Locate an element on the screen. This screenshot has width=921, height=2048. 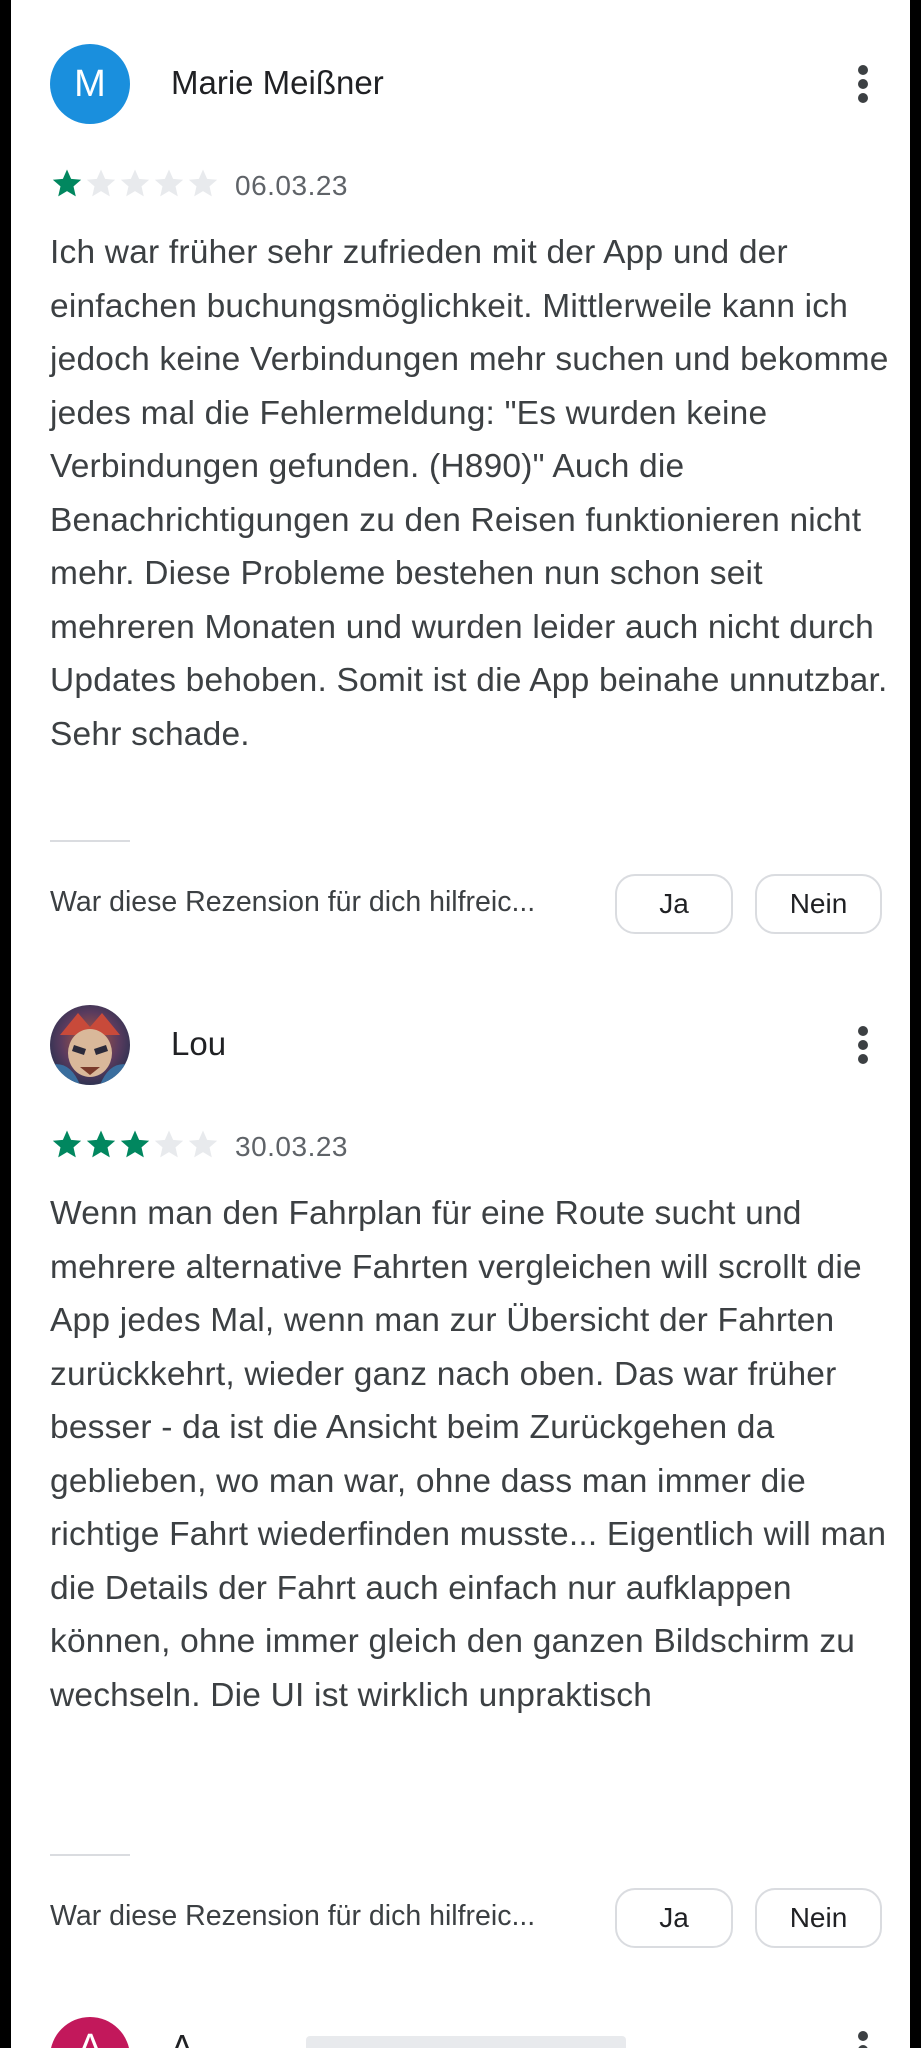
profile-picture is located at coordinates (90, 1045).